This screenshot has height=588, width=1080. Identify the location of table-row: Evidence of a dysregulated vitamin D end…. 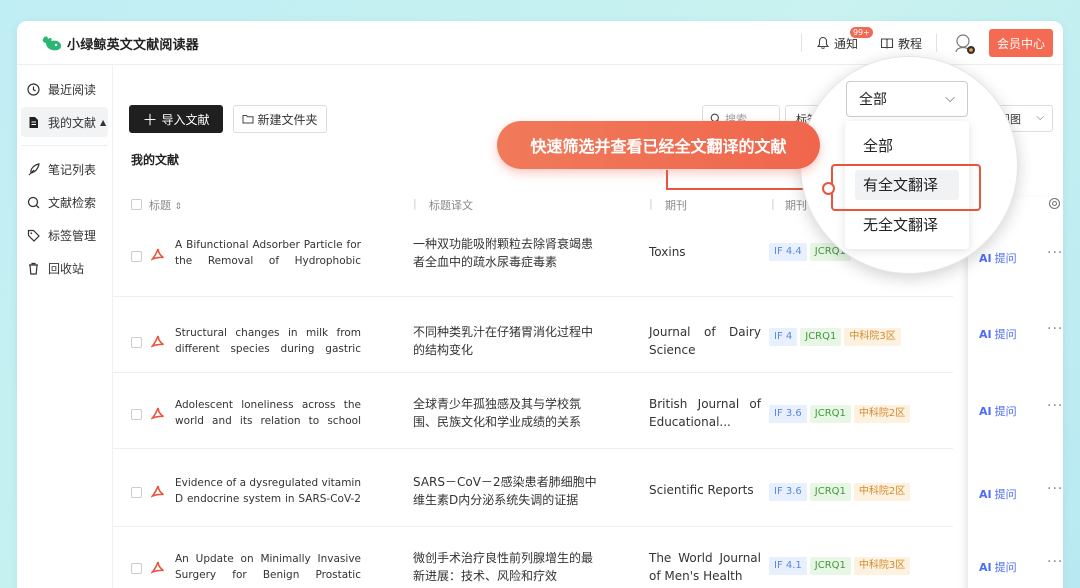
(533, 489).